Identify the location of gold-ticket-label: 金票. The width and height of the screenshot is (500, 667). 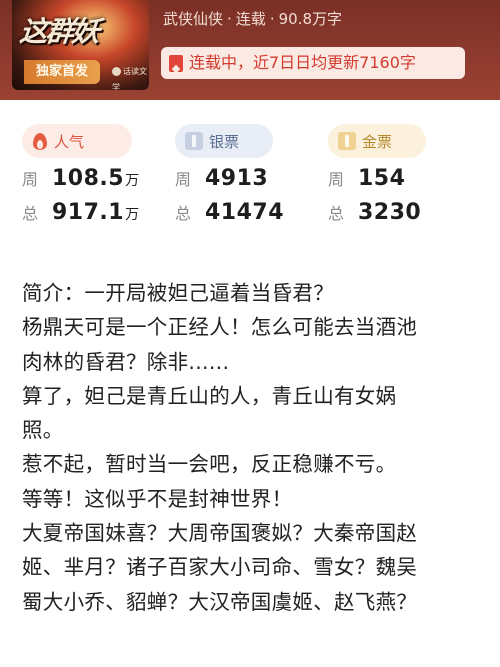
(377, 141).